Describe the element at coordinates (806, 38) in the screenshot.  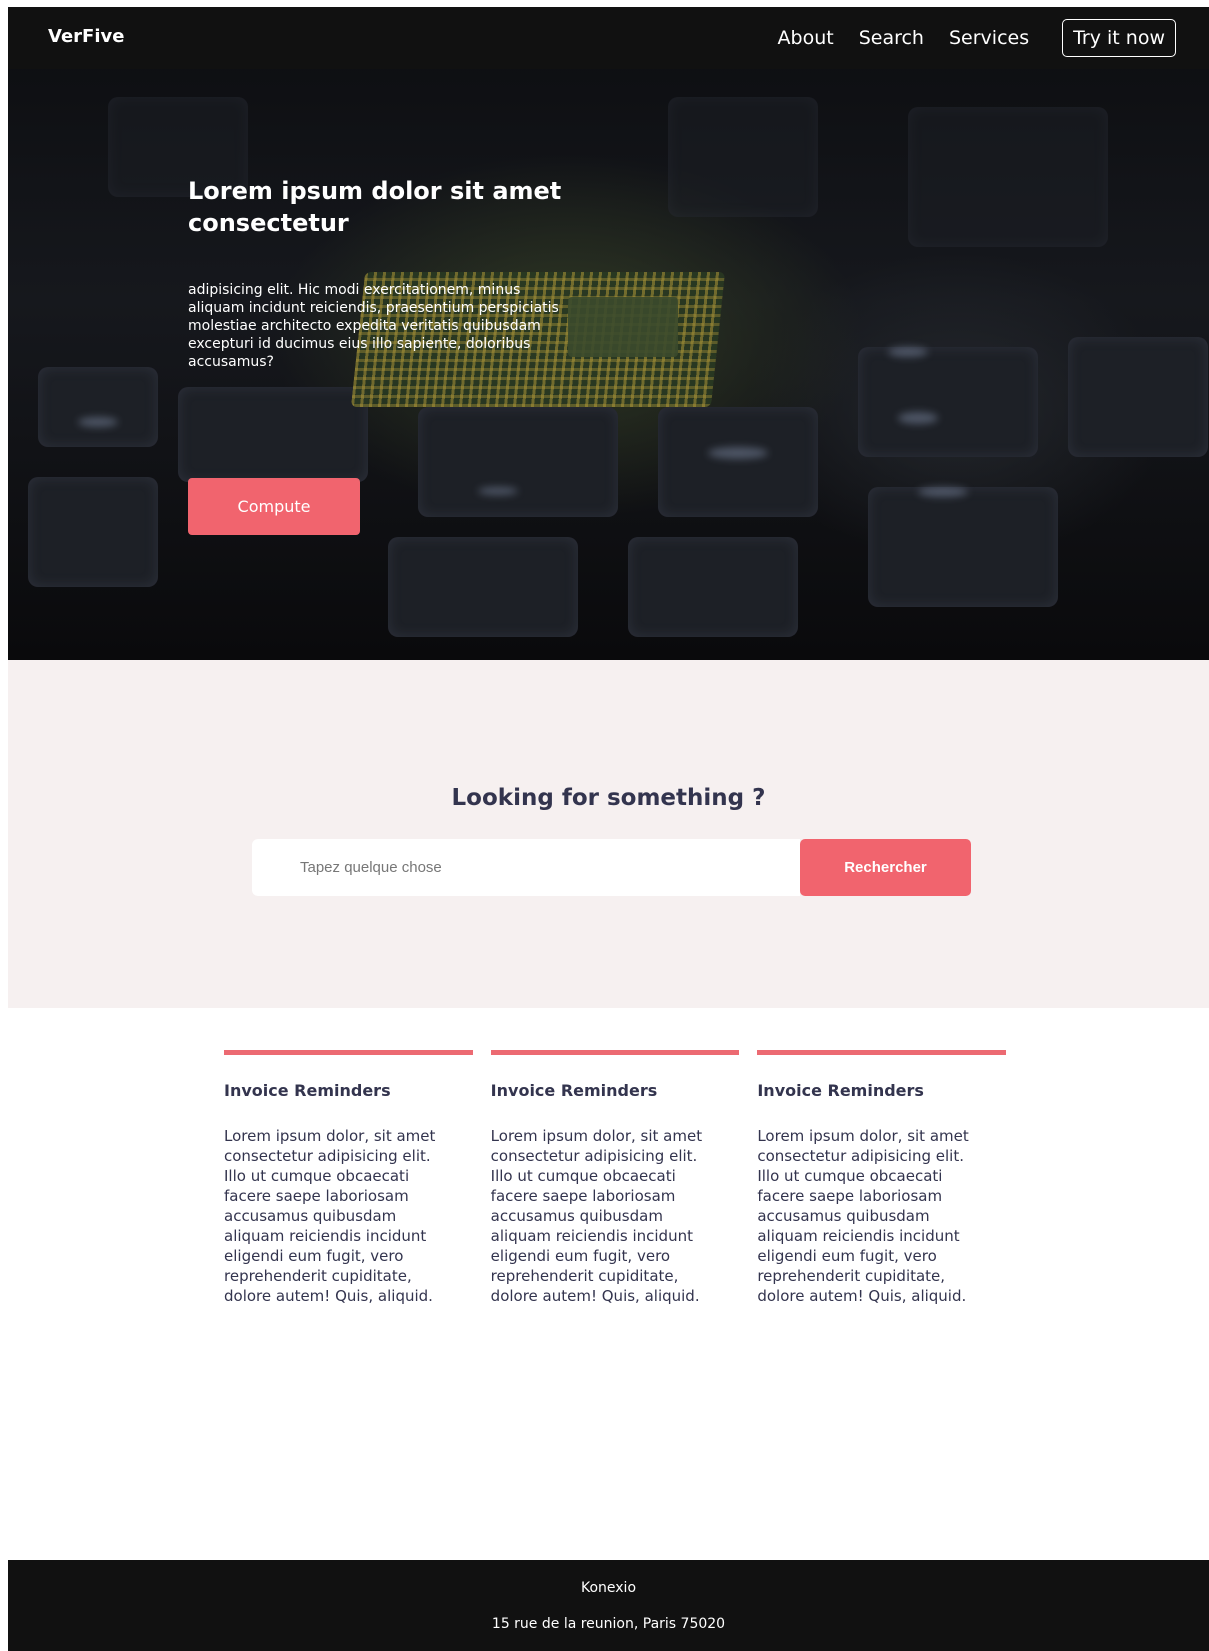
I see `nav-link-about: About` at that location.